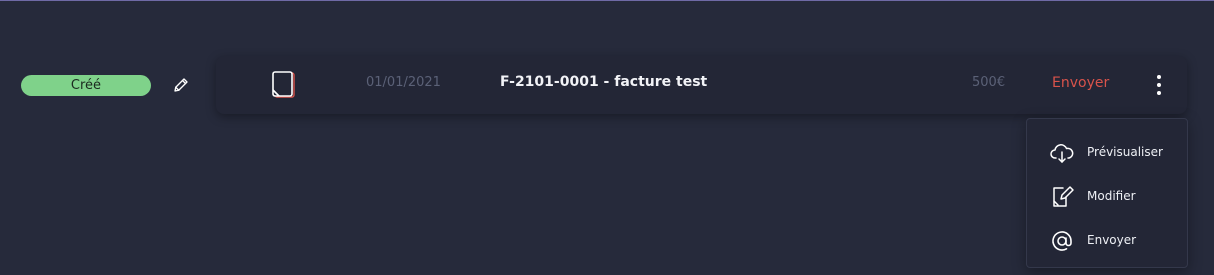 The height and width of the screenshot is (275, 1214). What do you see at coordinates (1080, 83) in the screenshot?
I see `send-link: Envoyer` at bounding box center [1080, 83].